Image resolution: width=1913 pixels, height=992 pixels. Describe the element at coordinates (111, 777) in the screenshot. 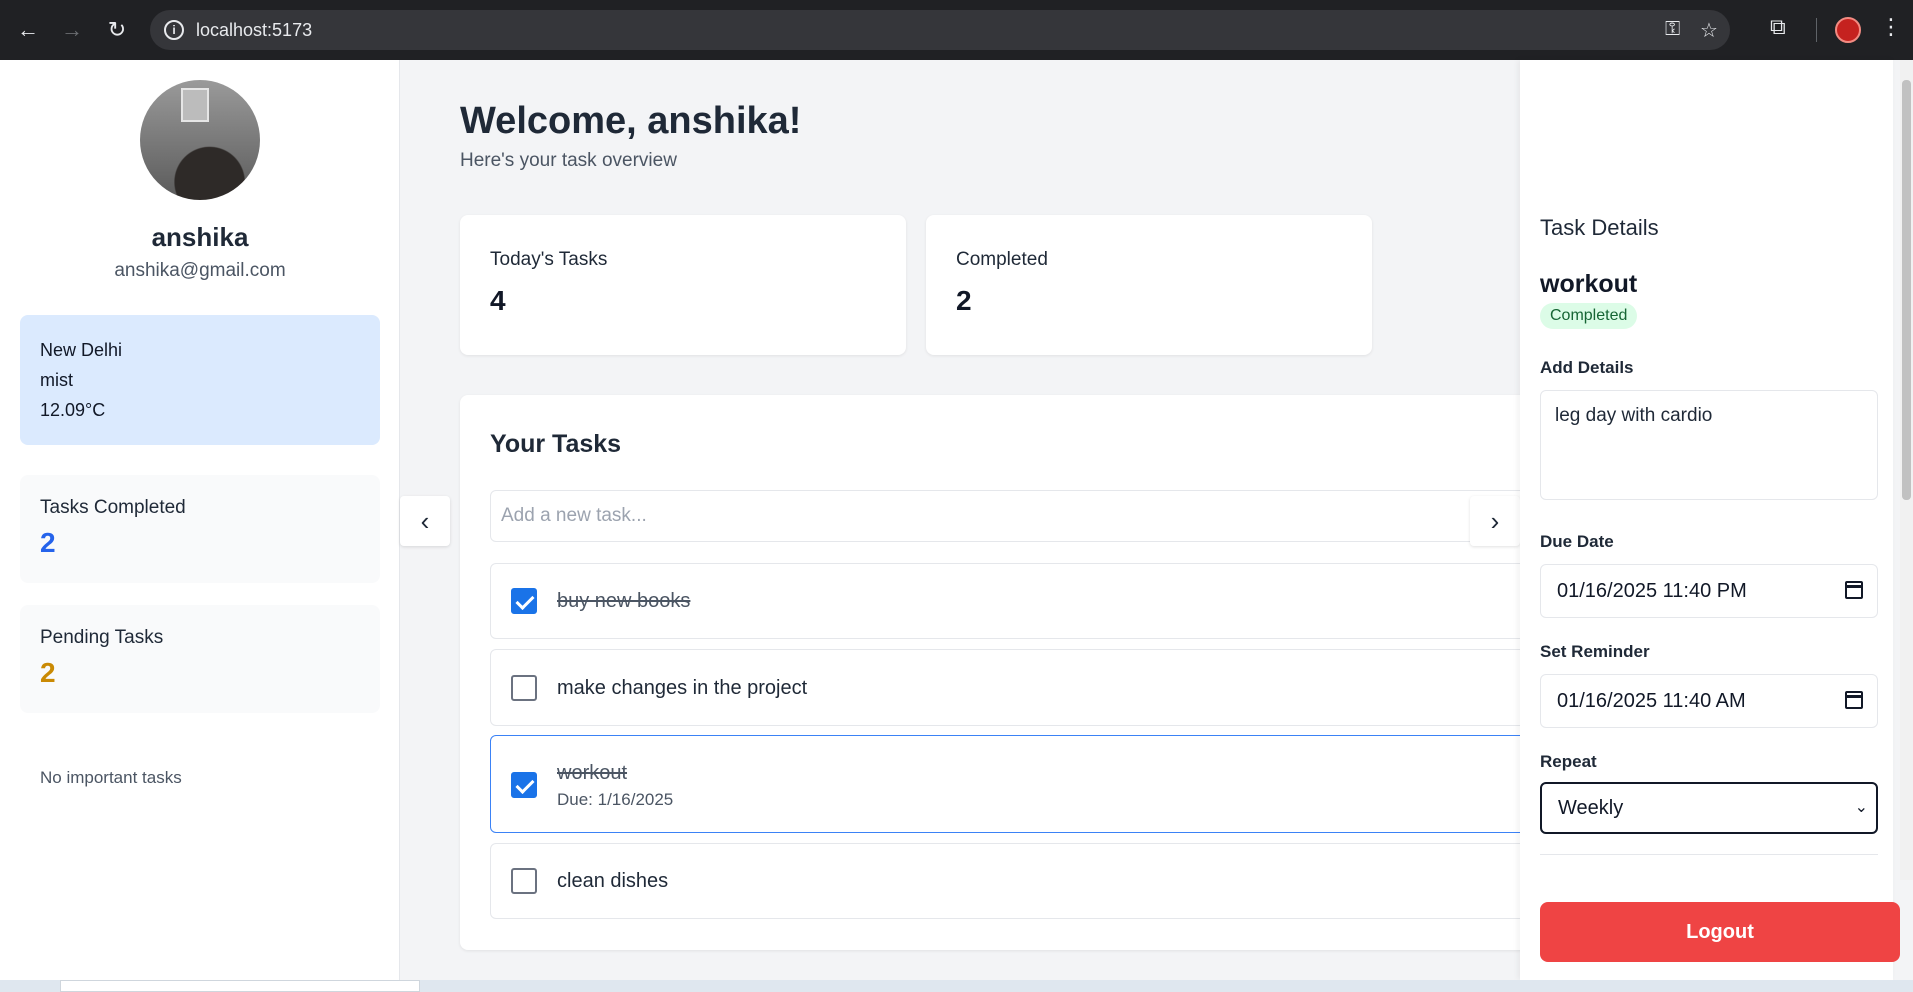

I see `important-tasks-empty: No important tasks` at that location.